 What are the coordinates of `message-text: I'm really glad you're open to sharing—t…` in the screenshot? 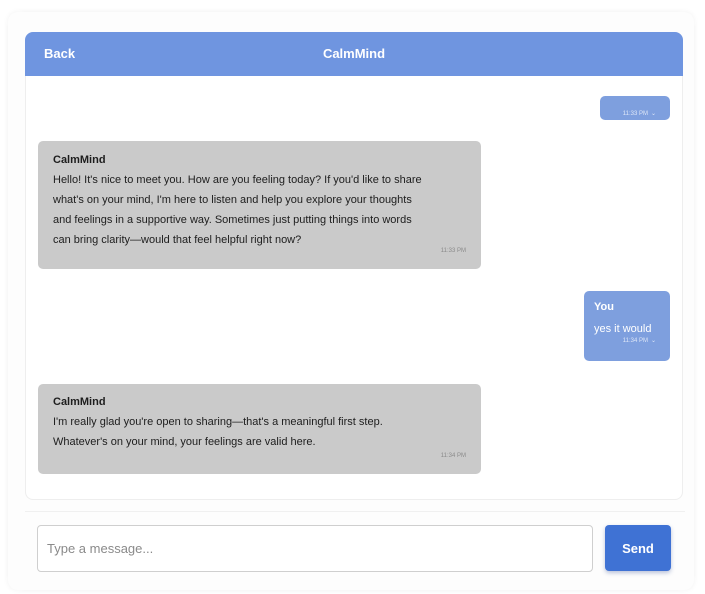 It's located at (218, 432).